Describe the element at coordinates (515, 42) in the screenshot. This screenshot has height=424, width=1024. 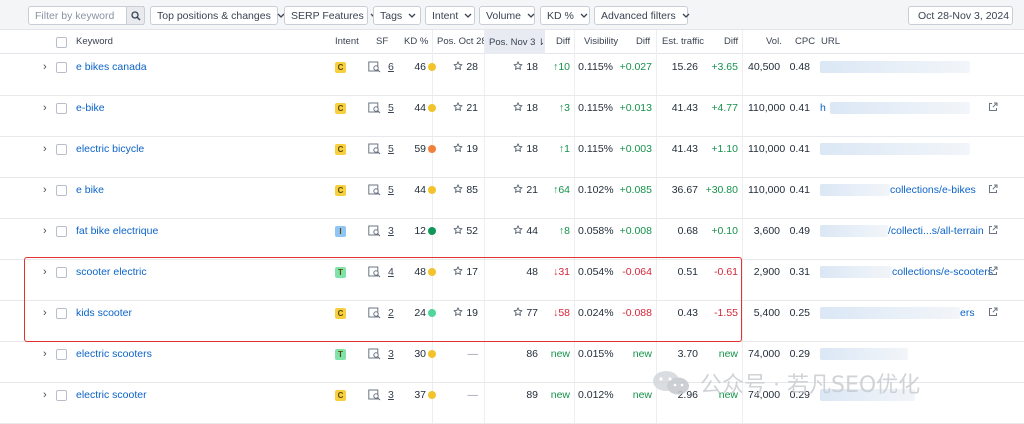
I see `col-pos-curr: Pos. Nov 3 ⇂` at that location.